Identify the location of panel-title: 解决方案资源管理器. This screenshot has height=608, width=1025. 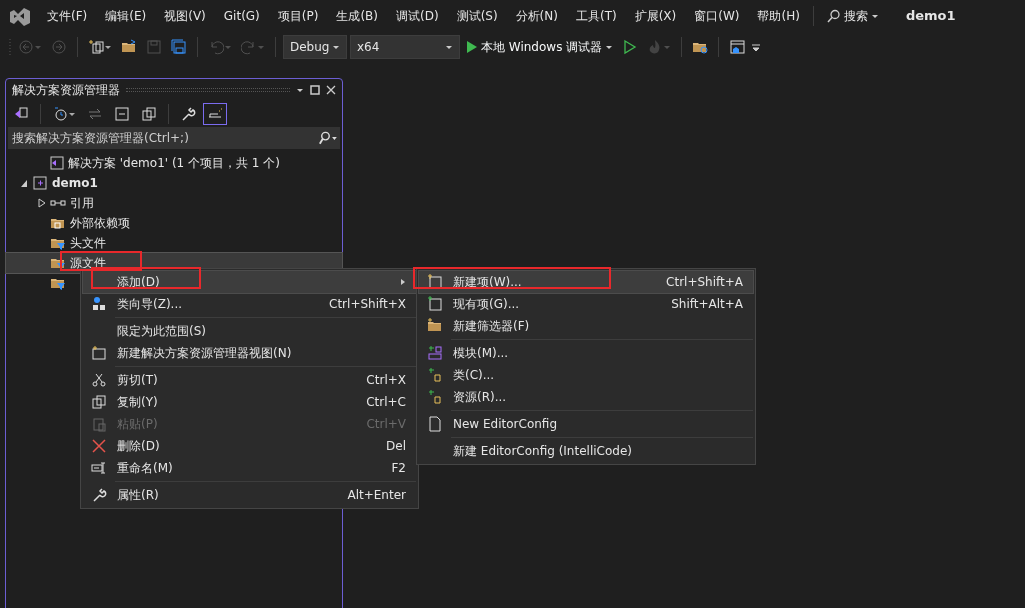
(66, 90).